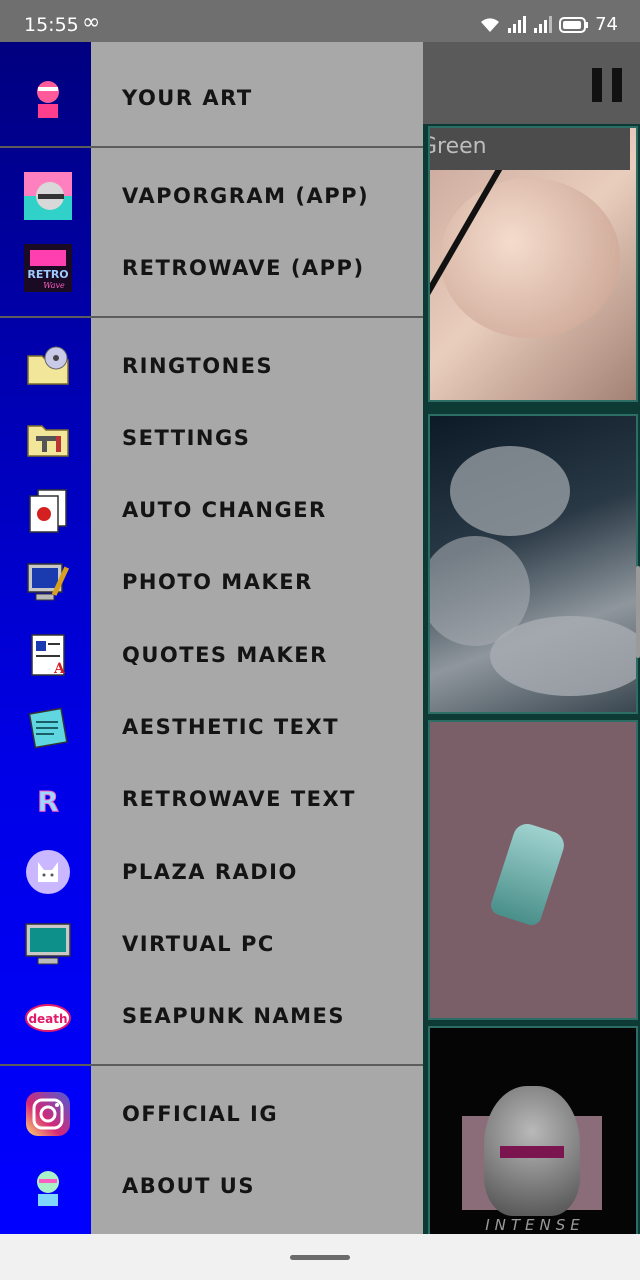 The image size is (640, 1280). What do you see at coordinates (48, 944) in the screenshot?
I see `monitor-icon` at bounding box center [48, 944].